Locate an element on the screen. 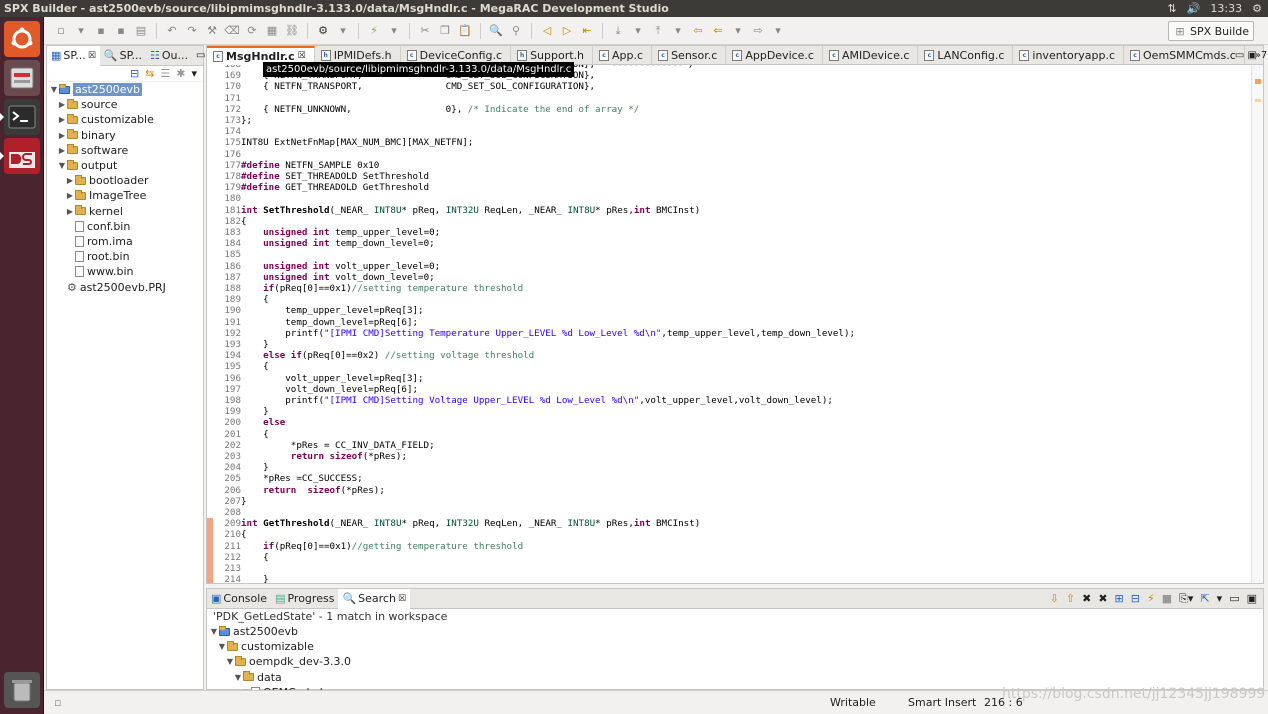  tree-item: www.bin is located at coordinates (125, 271).